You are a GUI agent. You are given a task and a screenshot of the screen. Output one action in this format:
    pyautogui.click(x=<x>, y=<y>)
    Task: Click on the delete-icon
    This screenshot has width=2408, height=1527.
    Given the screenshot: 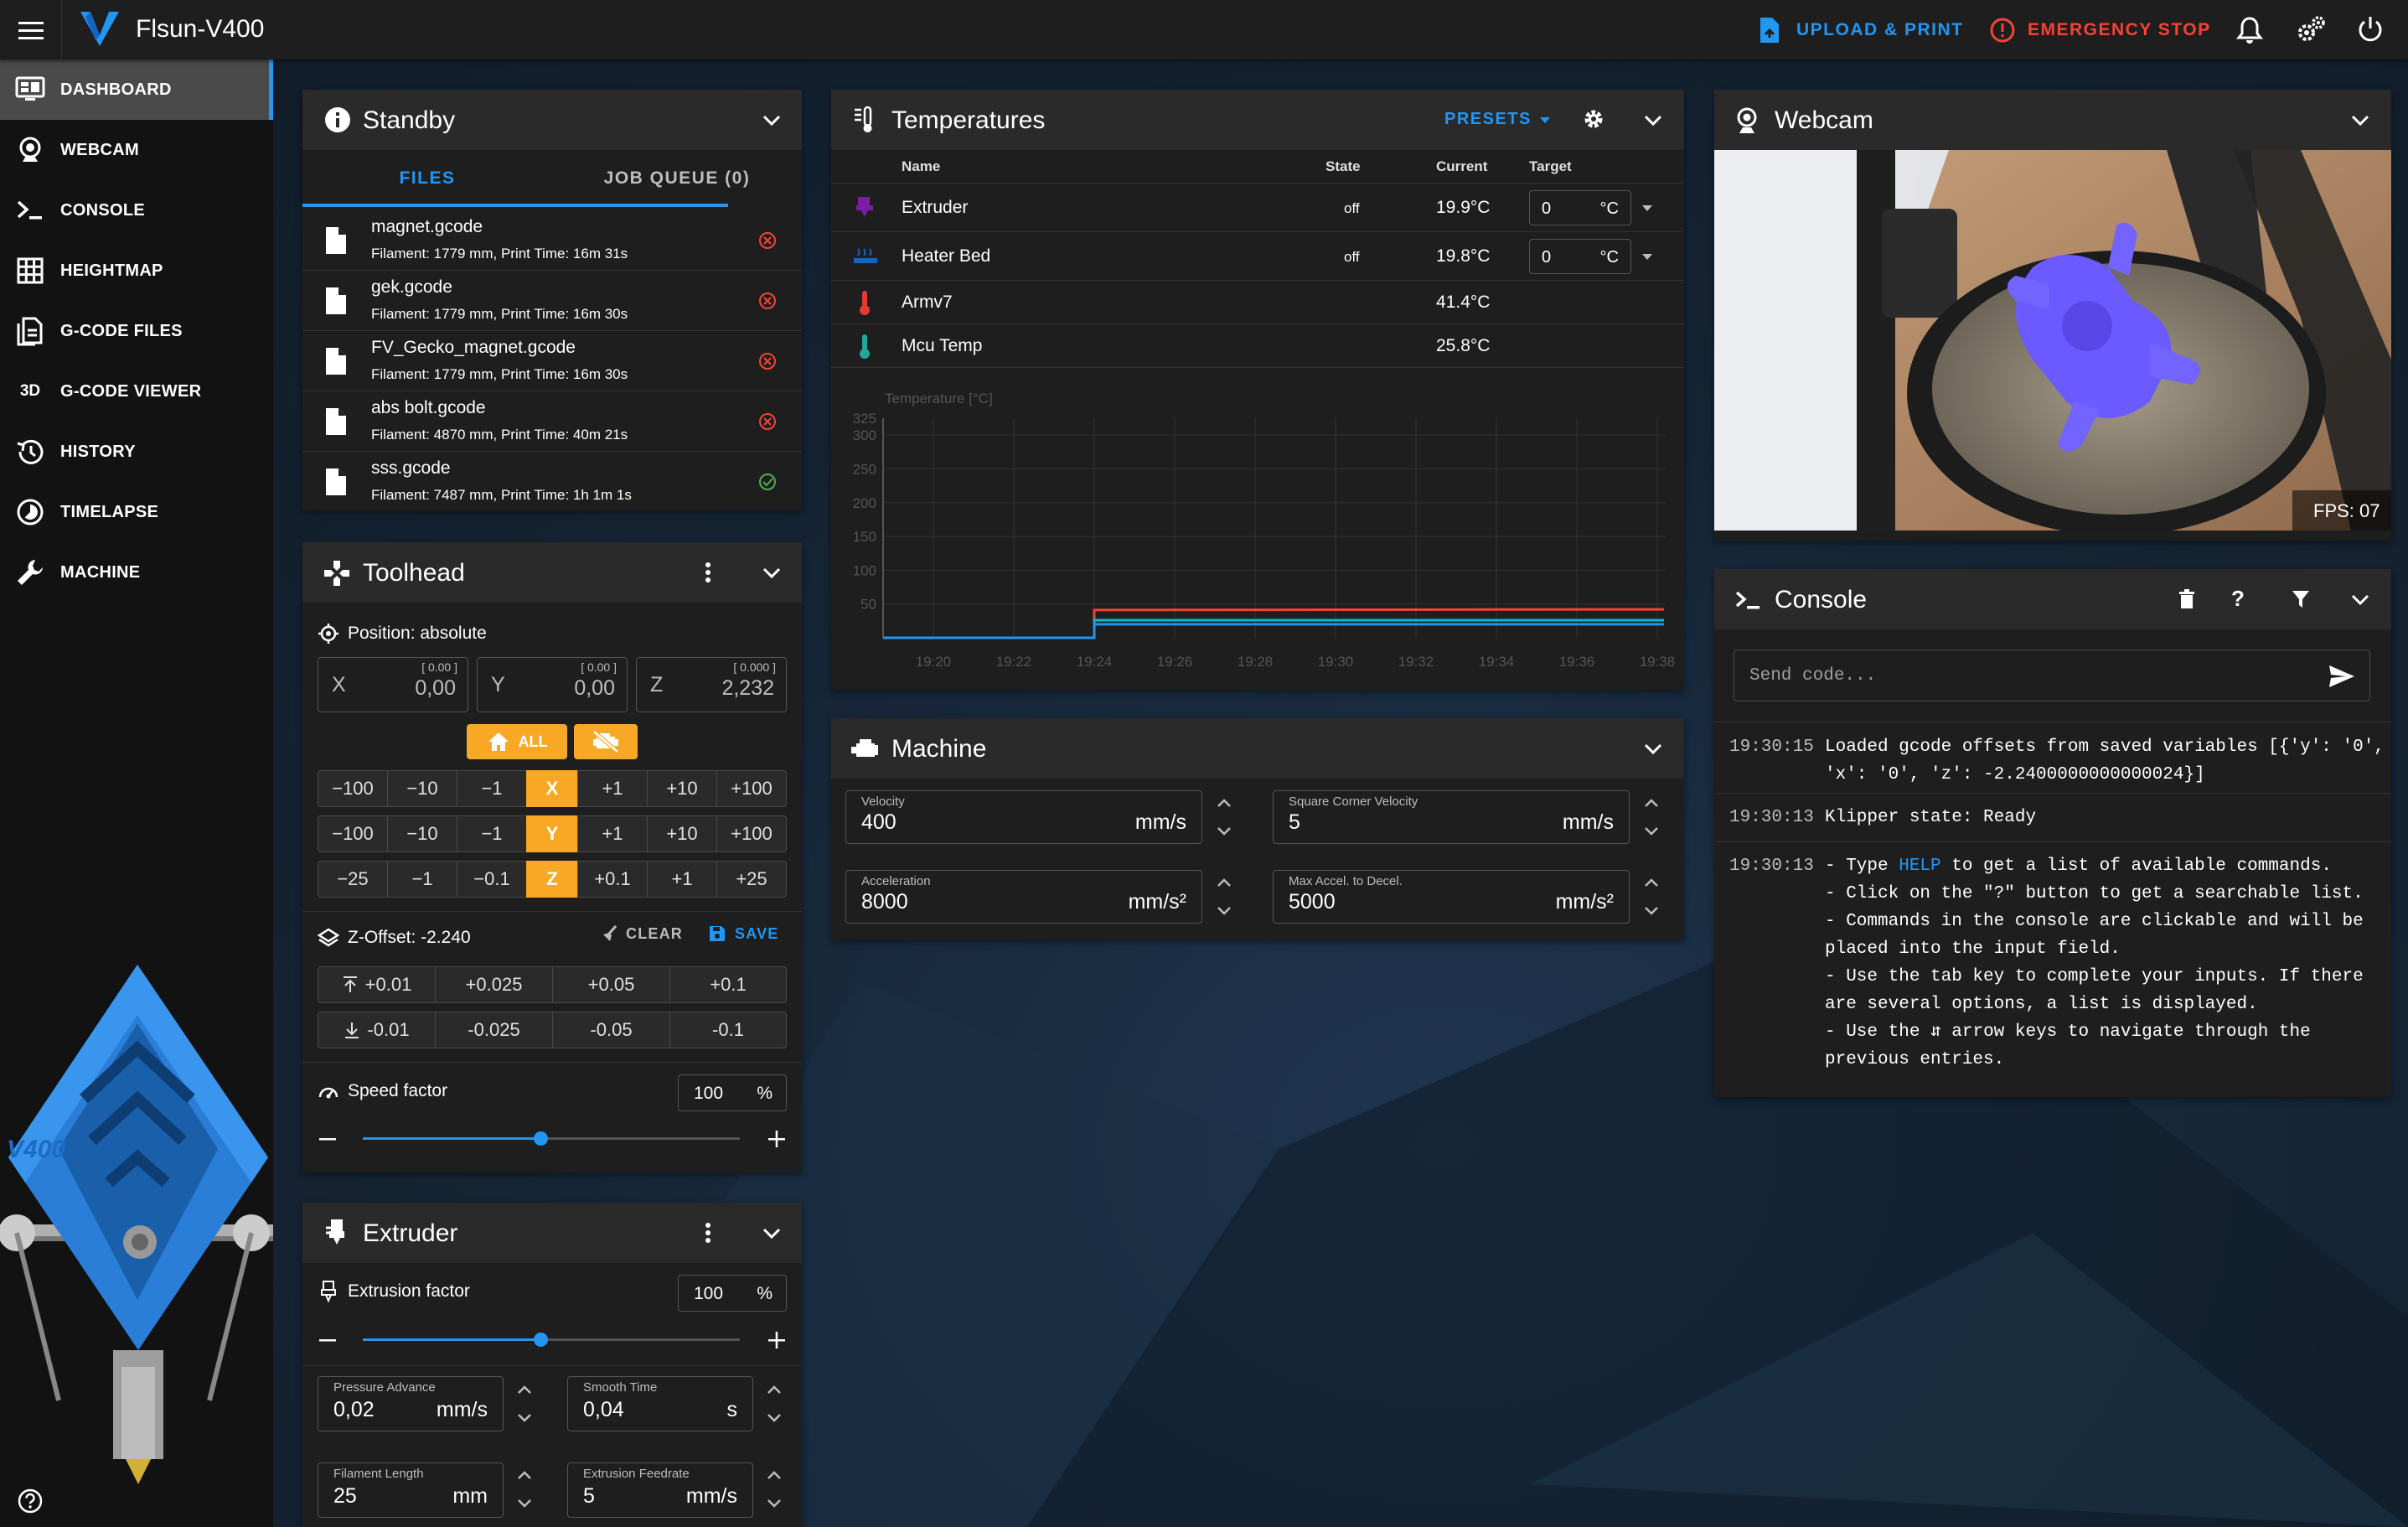 What is the action you would take?
    pyautogui.click(x=2187, y=599)
    